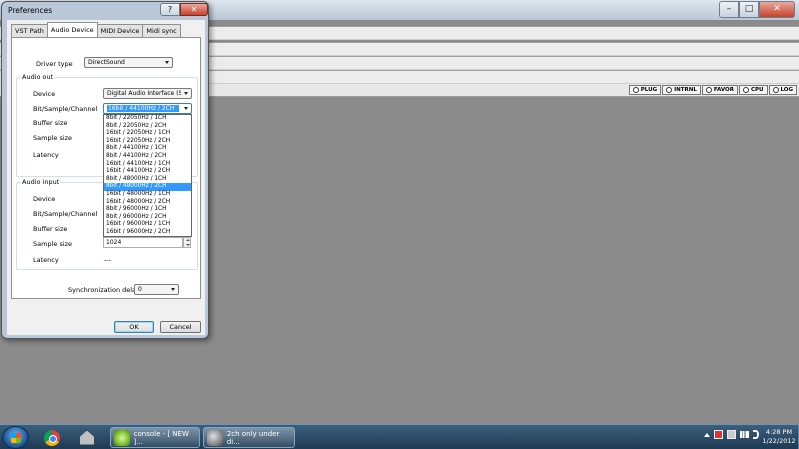 The width and height of the screenshot is (799, 449). I want to click on chrome-taskbar-button, so click(52, 437).